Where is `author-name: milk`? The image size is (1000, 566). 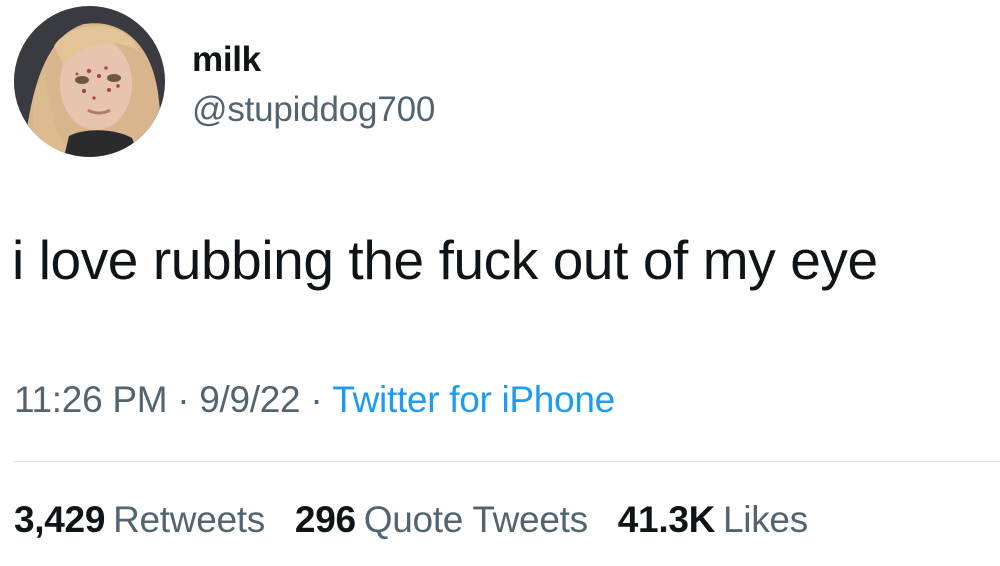 author-name: milk is located at coordinates (226, 60).